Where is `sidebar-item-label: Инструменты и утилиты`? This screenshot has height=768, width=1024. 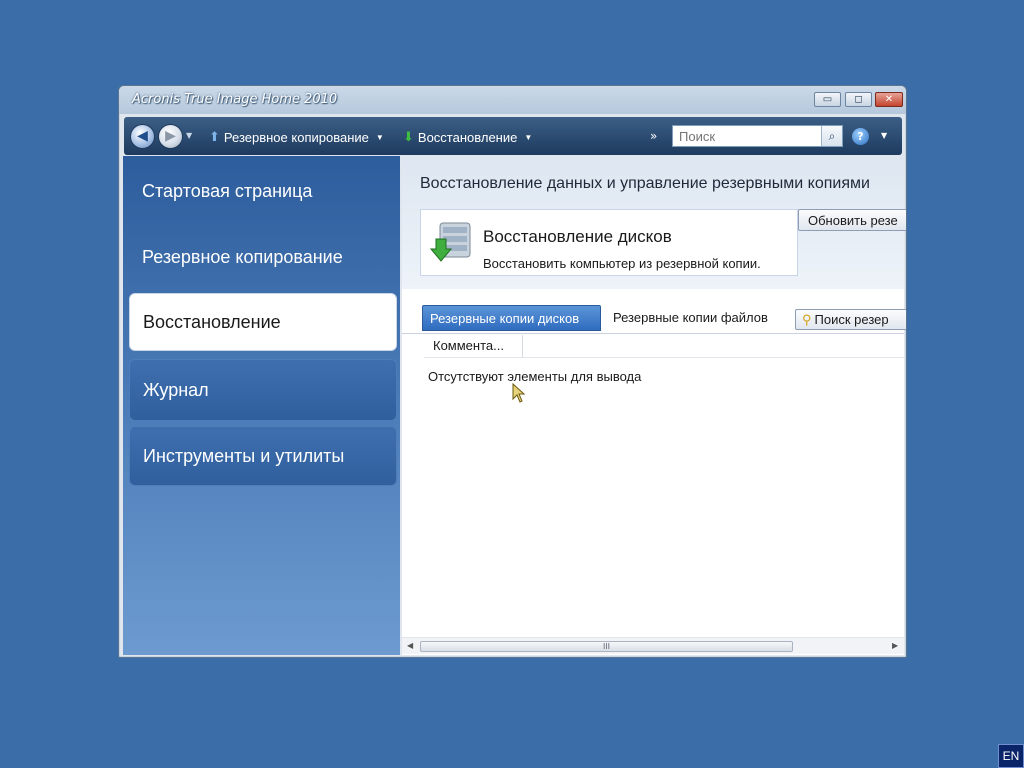
sidebar-item-label: Инструменты и утилиты is located at coordinates (244, 455).